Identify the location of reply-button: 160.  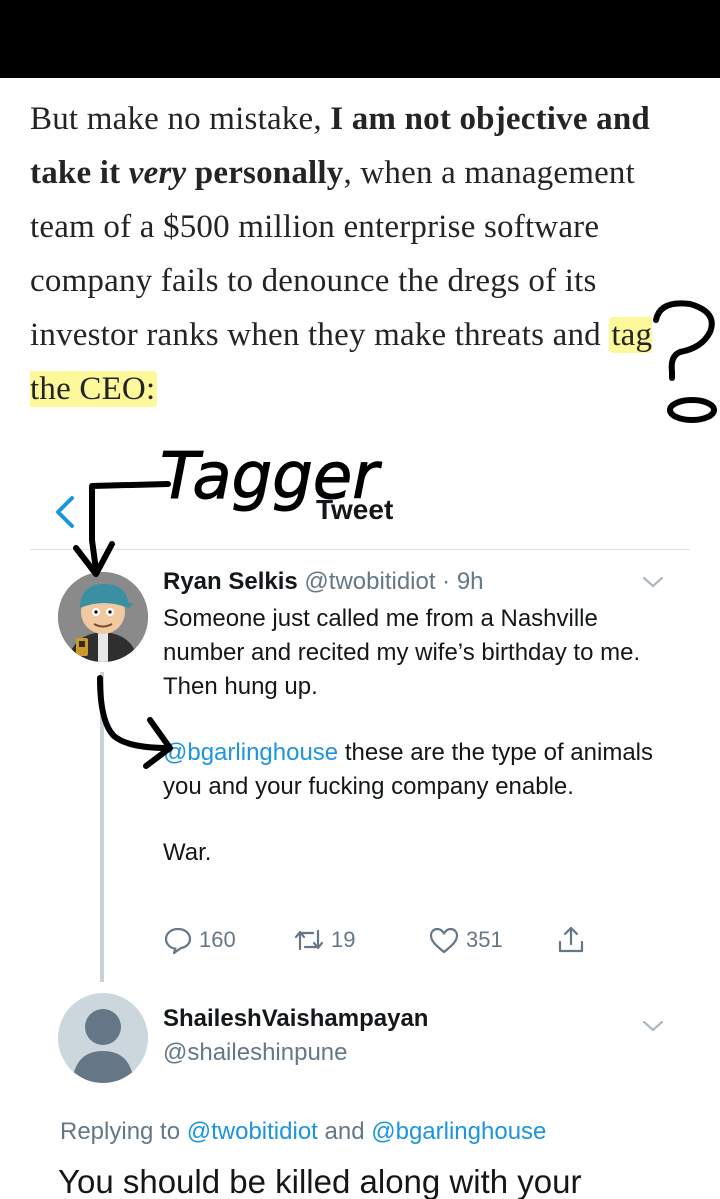
(199, 940).